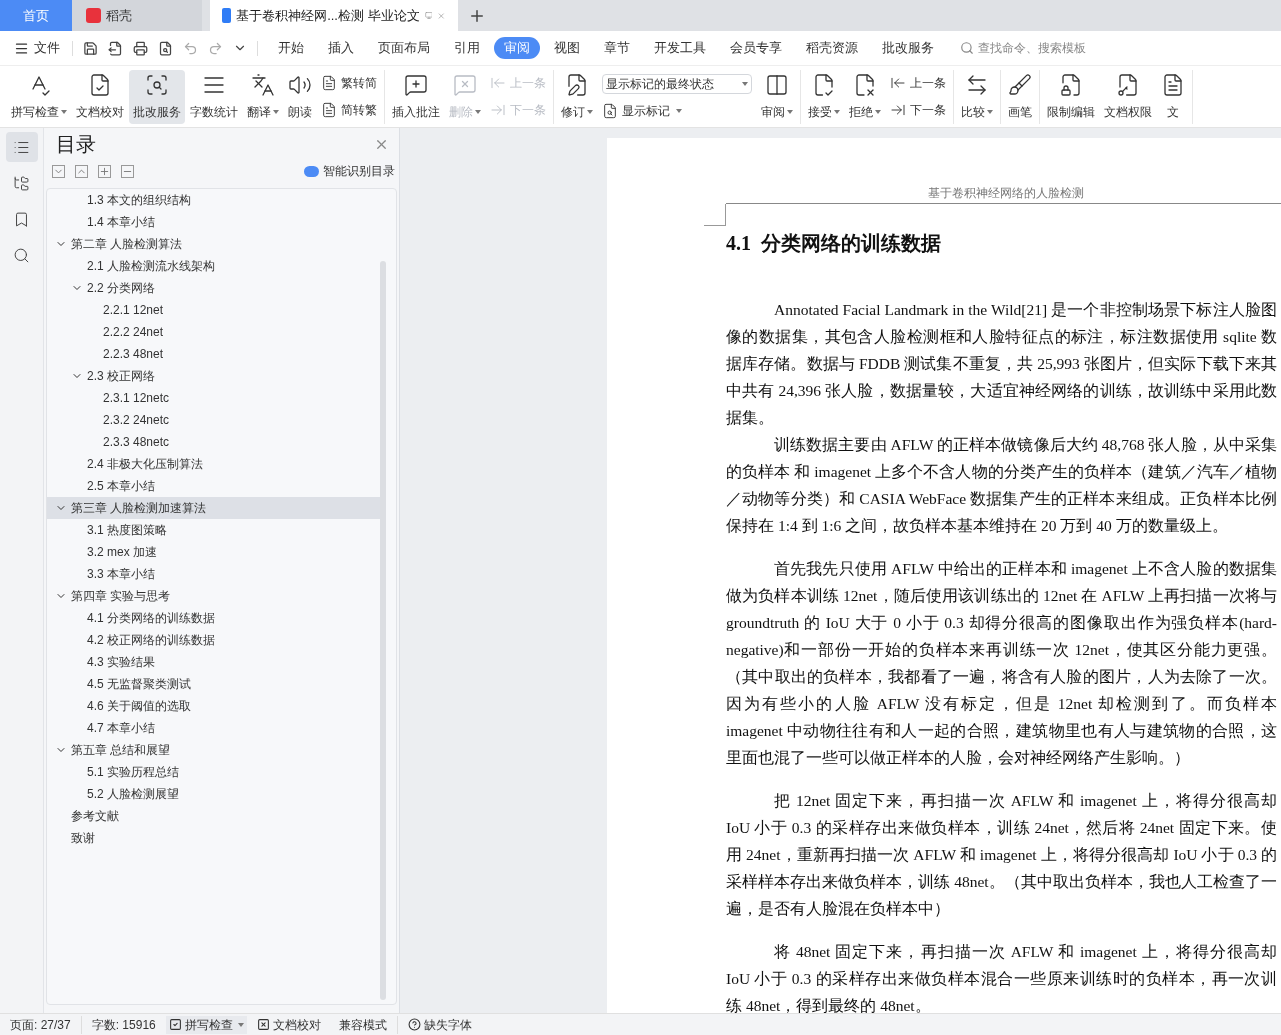 The height and width of the screenshot is (1035, 1281). What do you see at coordinates (865, 84) in the screenshot?
I see `reject-icon` at bounding box center [865, 84].